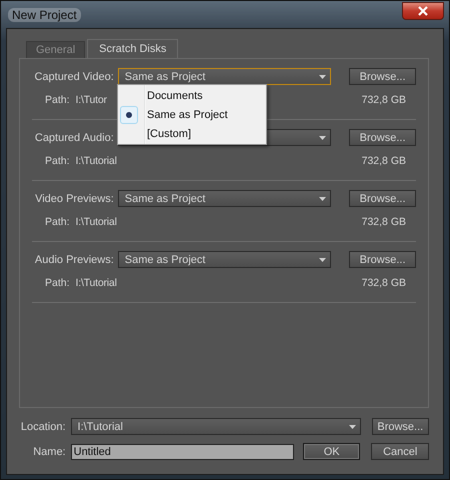  I want to click on field-label: Captured Video:, so click(73, 76).